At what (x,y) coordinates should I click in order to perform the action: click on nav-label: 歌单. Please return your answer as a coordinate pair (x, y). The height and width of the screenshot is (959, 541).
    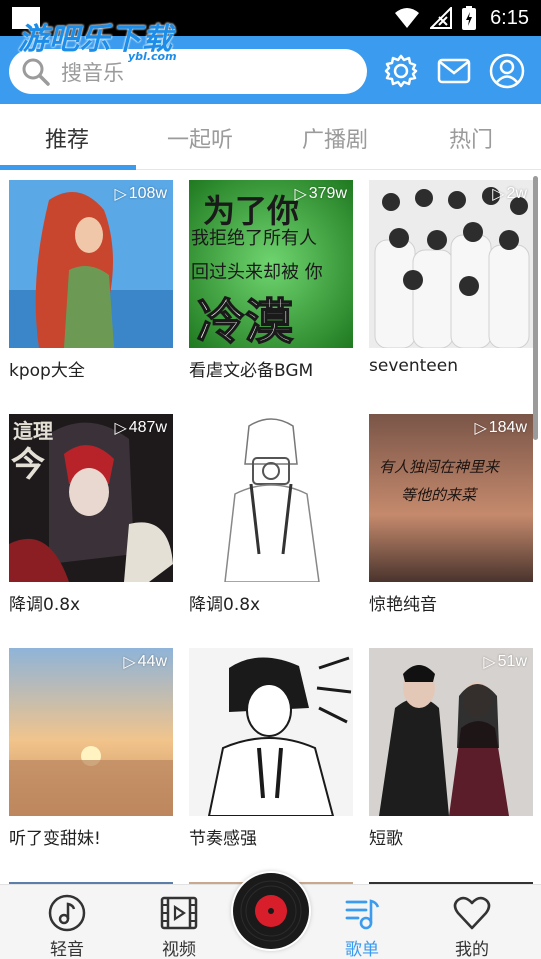
    Looking at the image, I should click on (362, 949).